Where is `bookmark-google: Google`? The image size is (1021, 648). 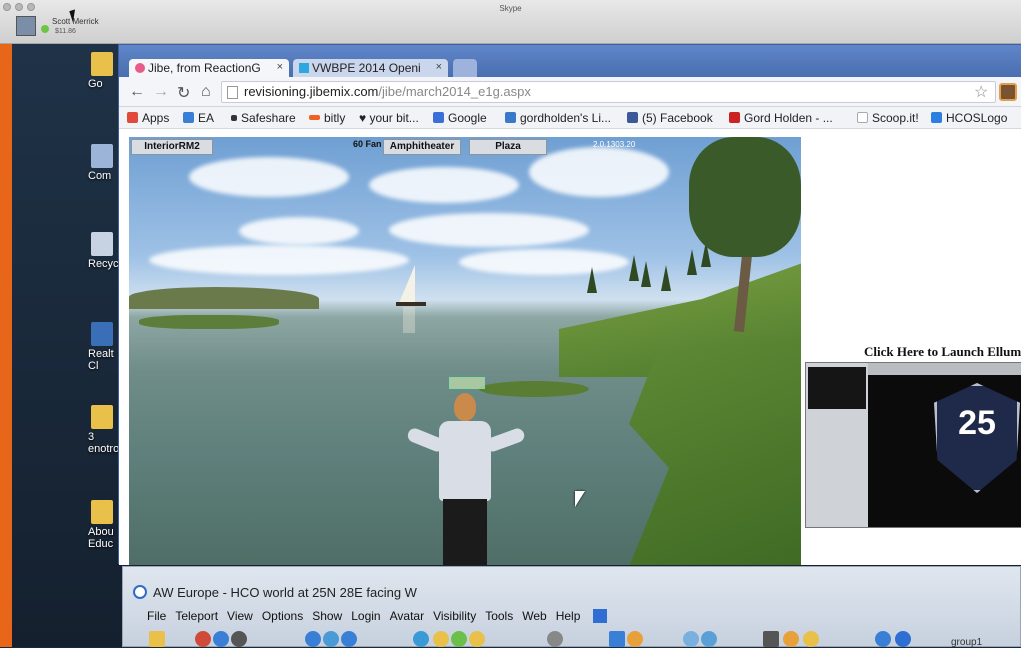
bookmark-google: Google is located at coordinates (460, 118).